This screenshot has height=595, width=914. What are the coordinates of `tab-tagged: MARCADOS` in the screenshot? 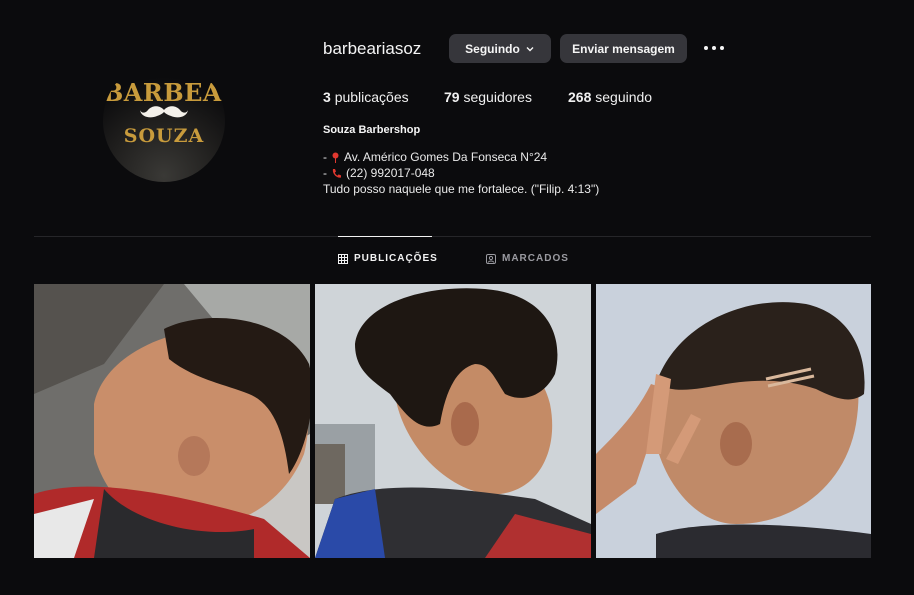 It's located at (527, 258).